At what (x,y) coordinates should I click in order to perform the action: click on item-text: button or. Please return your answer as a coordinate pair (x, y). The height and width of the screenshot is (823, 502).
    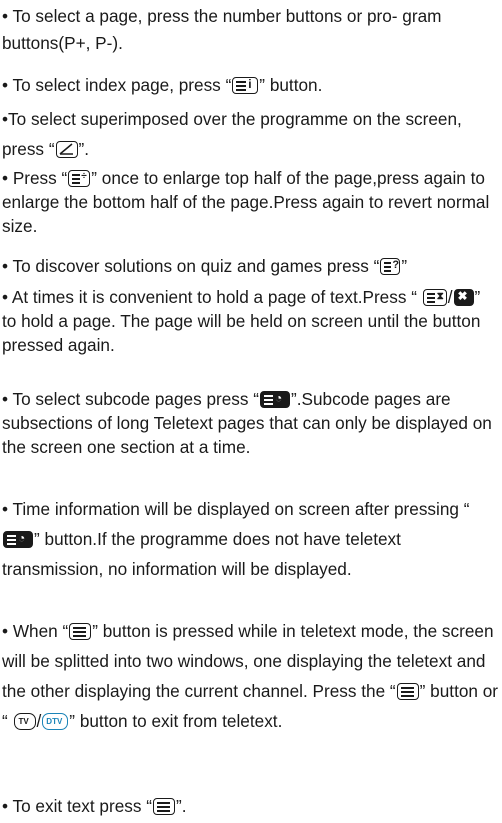
    Looking at the image, I should click on (464, 691).